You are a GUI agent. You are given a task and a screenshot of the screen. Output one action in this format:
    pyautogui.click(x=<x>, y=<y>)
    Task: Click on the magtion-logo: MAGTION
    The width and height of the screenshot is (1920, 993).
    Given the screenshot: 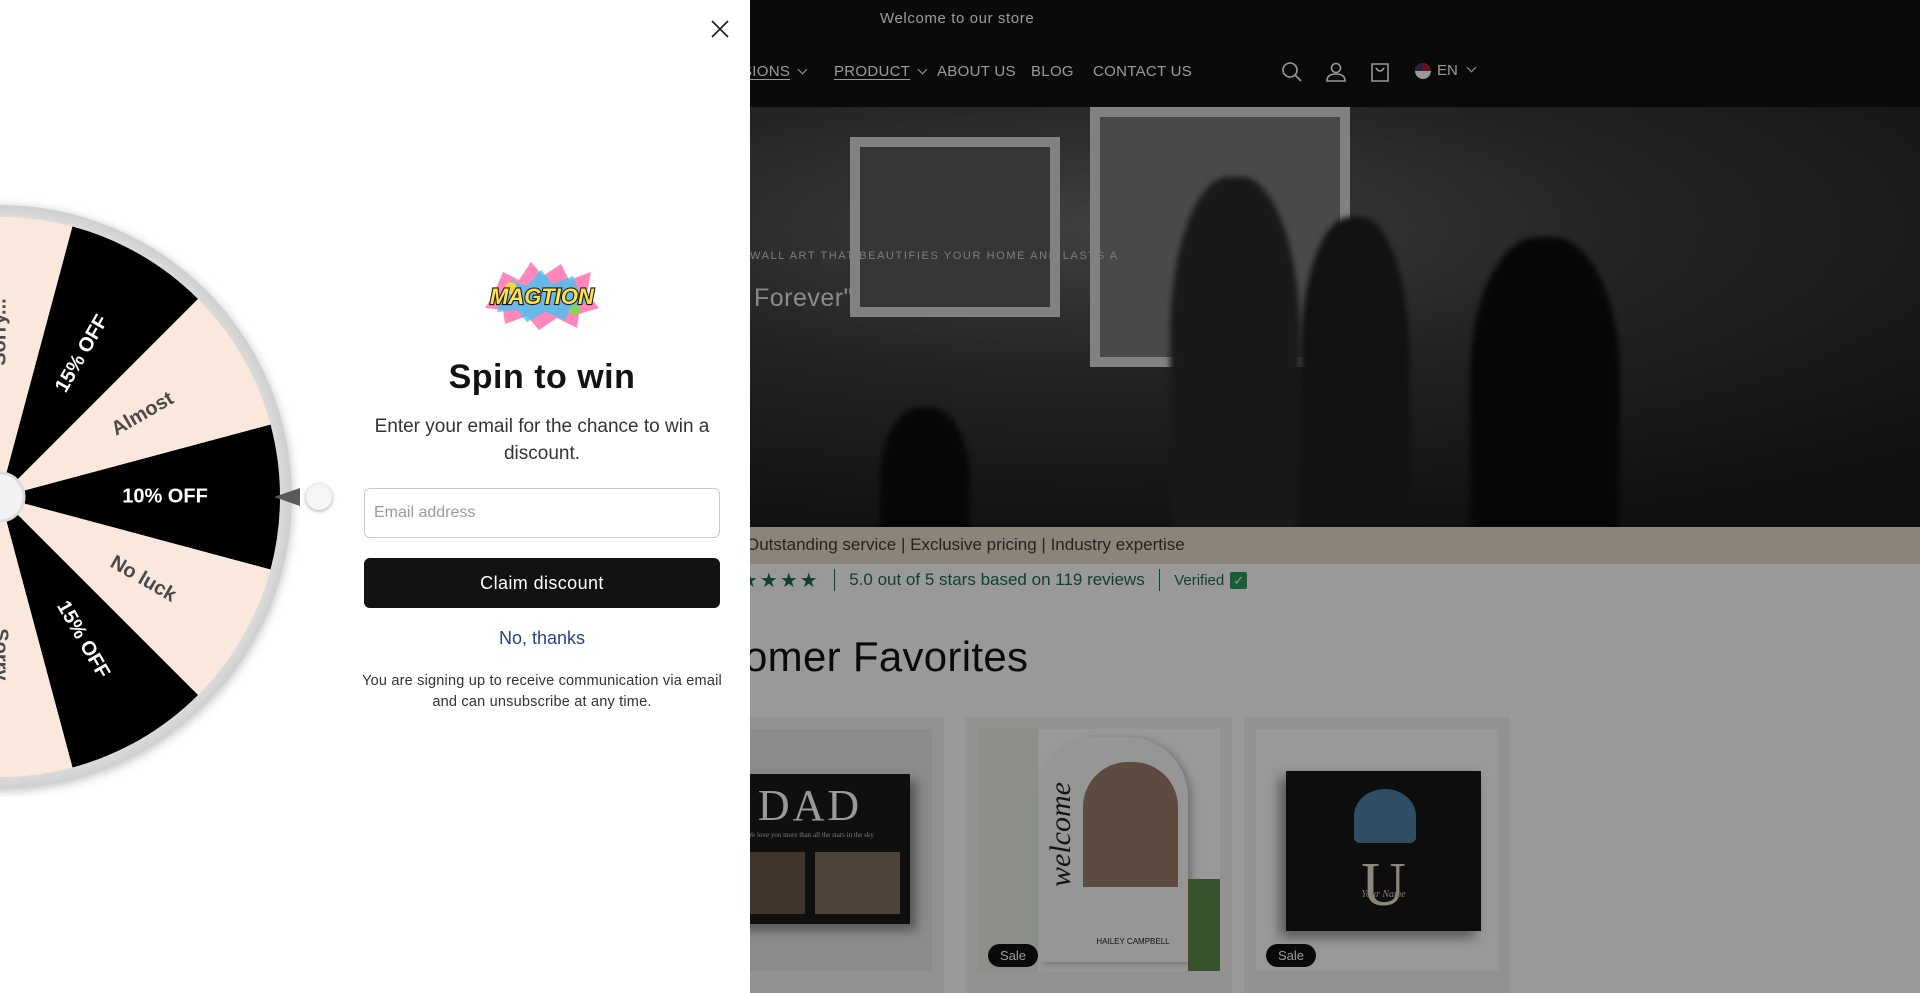 What is the action you would take?
    pyautogui.click(x=542, y=296)
    